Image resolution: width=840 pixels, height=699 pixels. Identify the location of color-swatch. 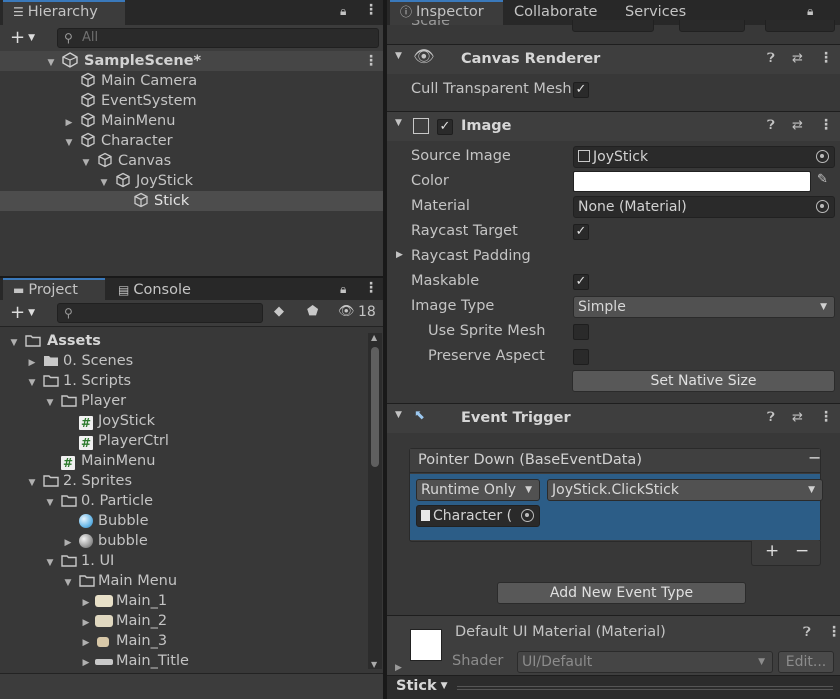
(692, 181).